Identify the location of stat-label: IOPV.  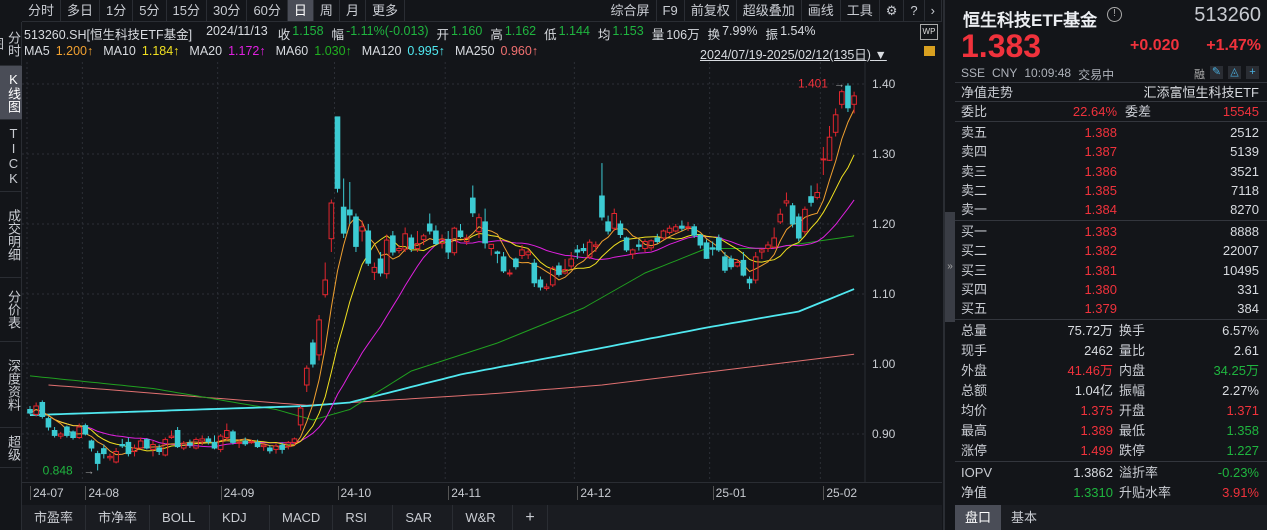
(977, 472).